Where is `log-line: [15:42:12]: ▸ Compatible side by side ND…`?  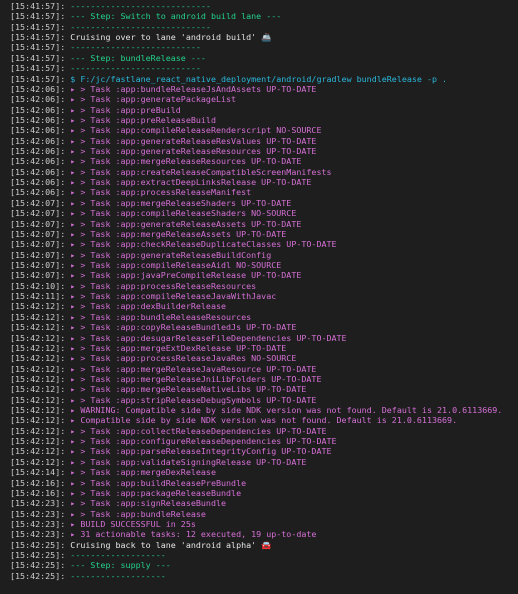 log-line: [15:42:12]: ▸ Compatible side by side ND… is located at coordinates (264, 420).